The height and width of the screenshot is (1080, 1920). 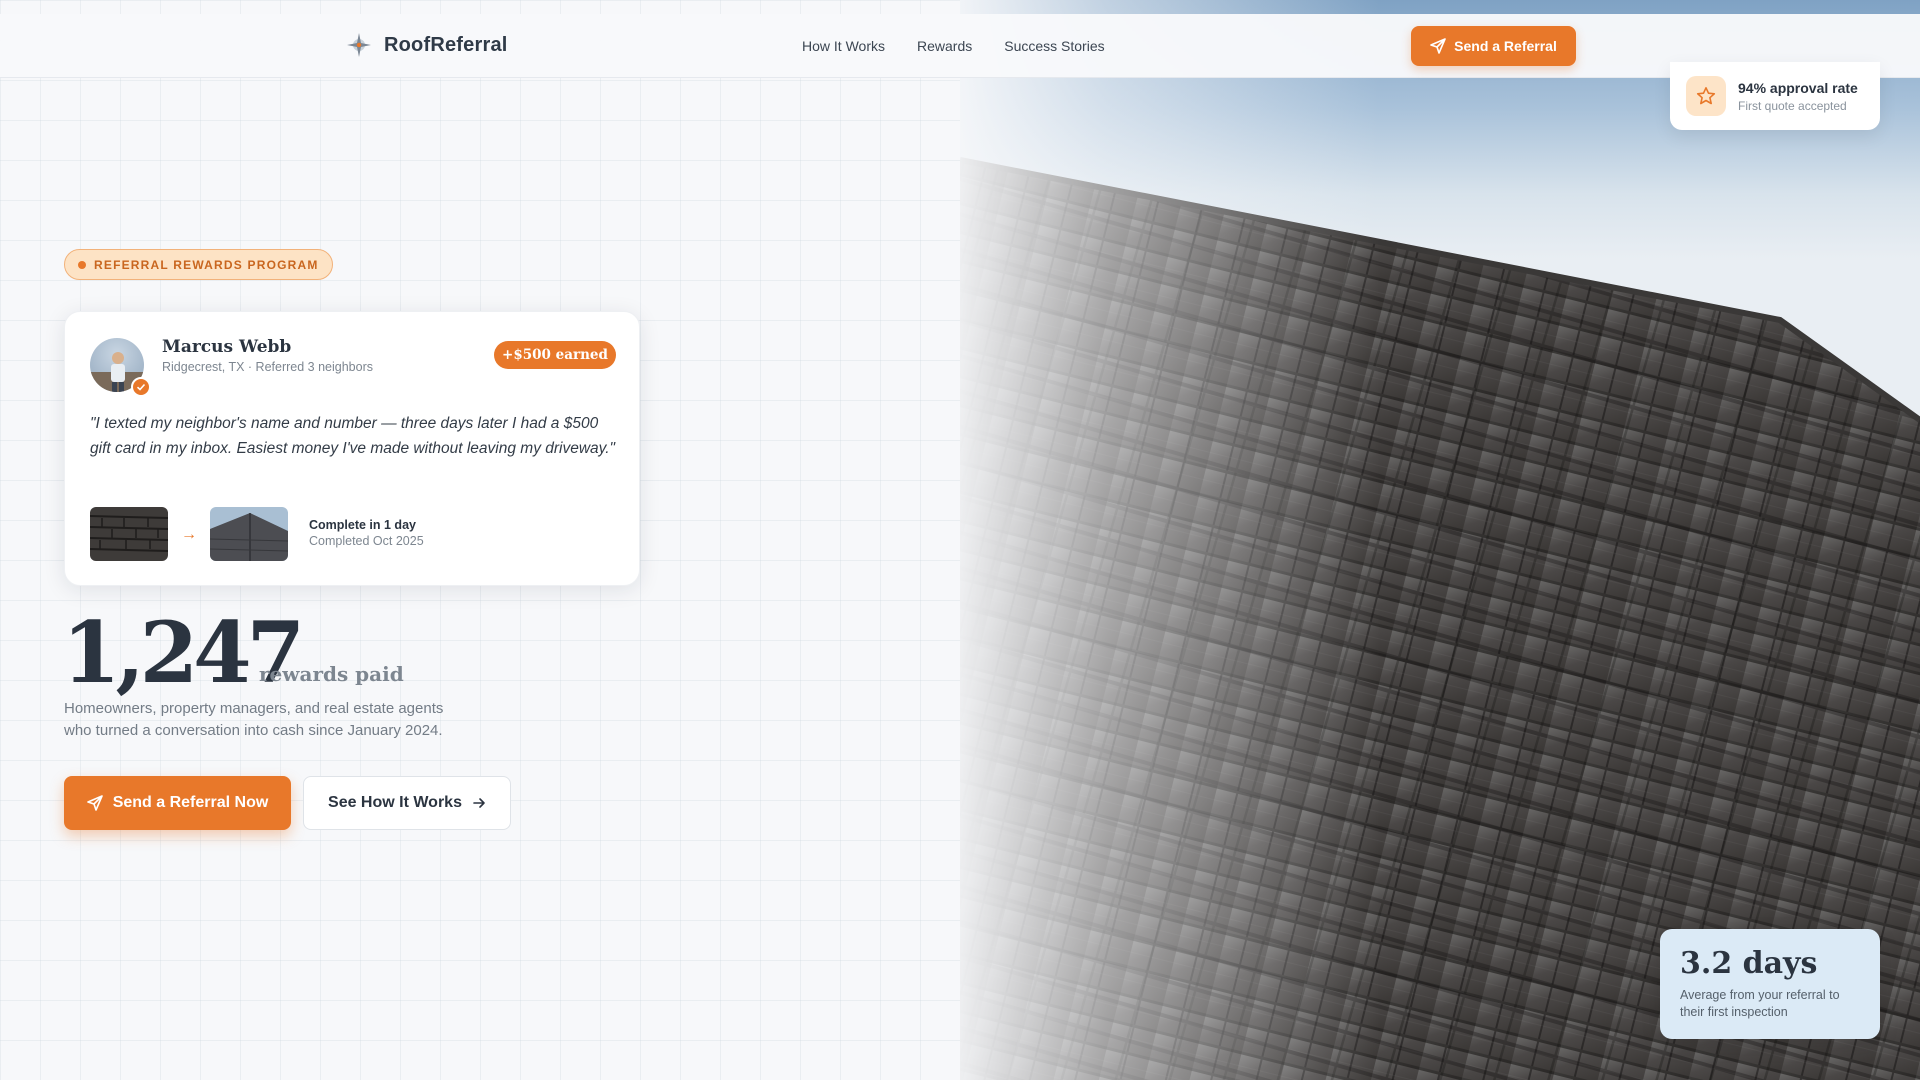 I want to click on rewards-count-suffix: rewards paid, so click(x=331, y=674).